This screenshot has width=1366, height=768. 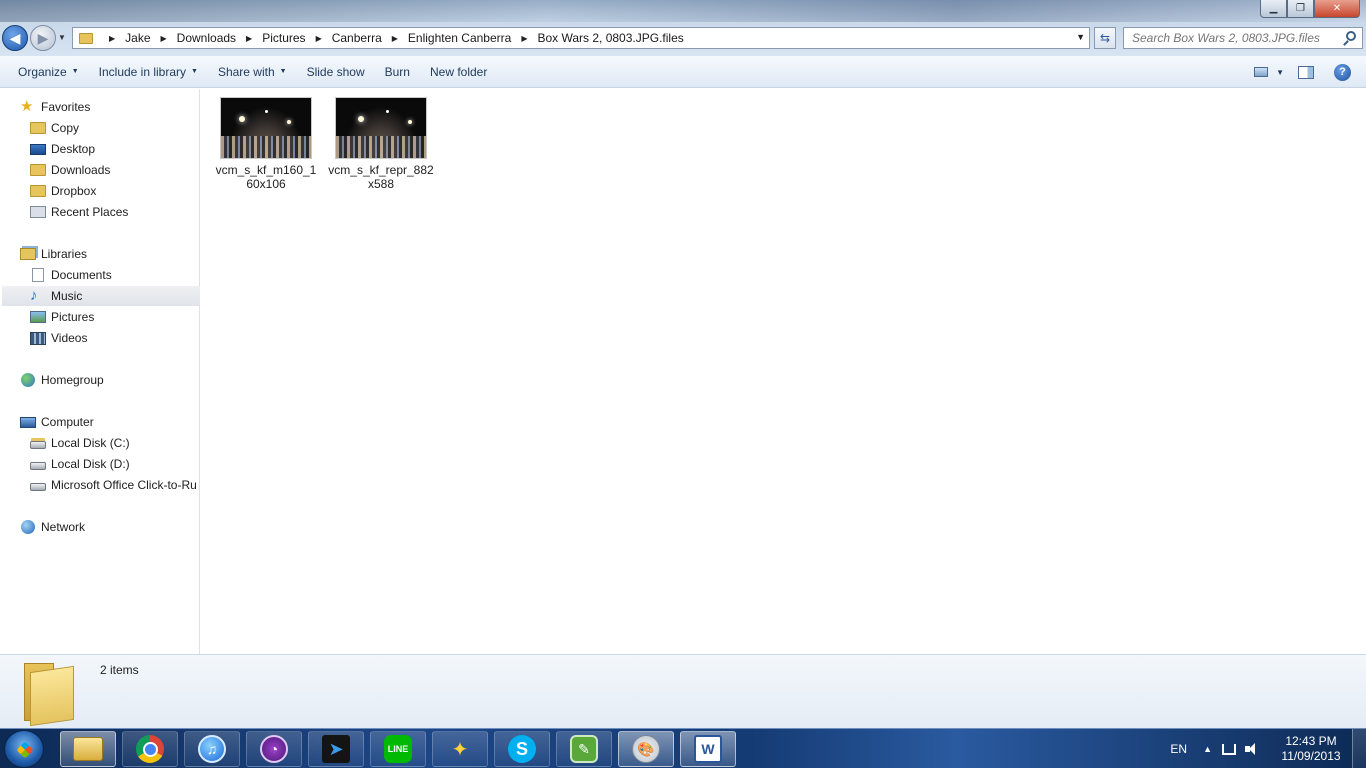 What do you see at coordinates (15, 38) in the screenshot?
I see `back-button: ◀` at bounding box center [15, 38].